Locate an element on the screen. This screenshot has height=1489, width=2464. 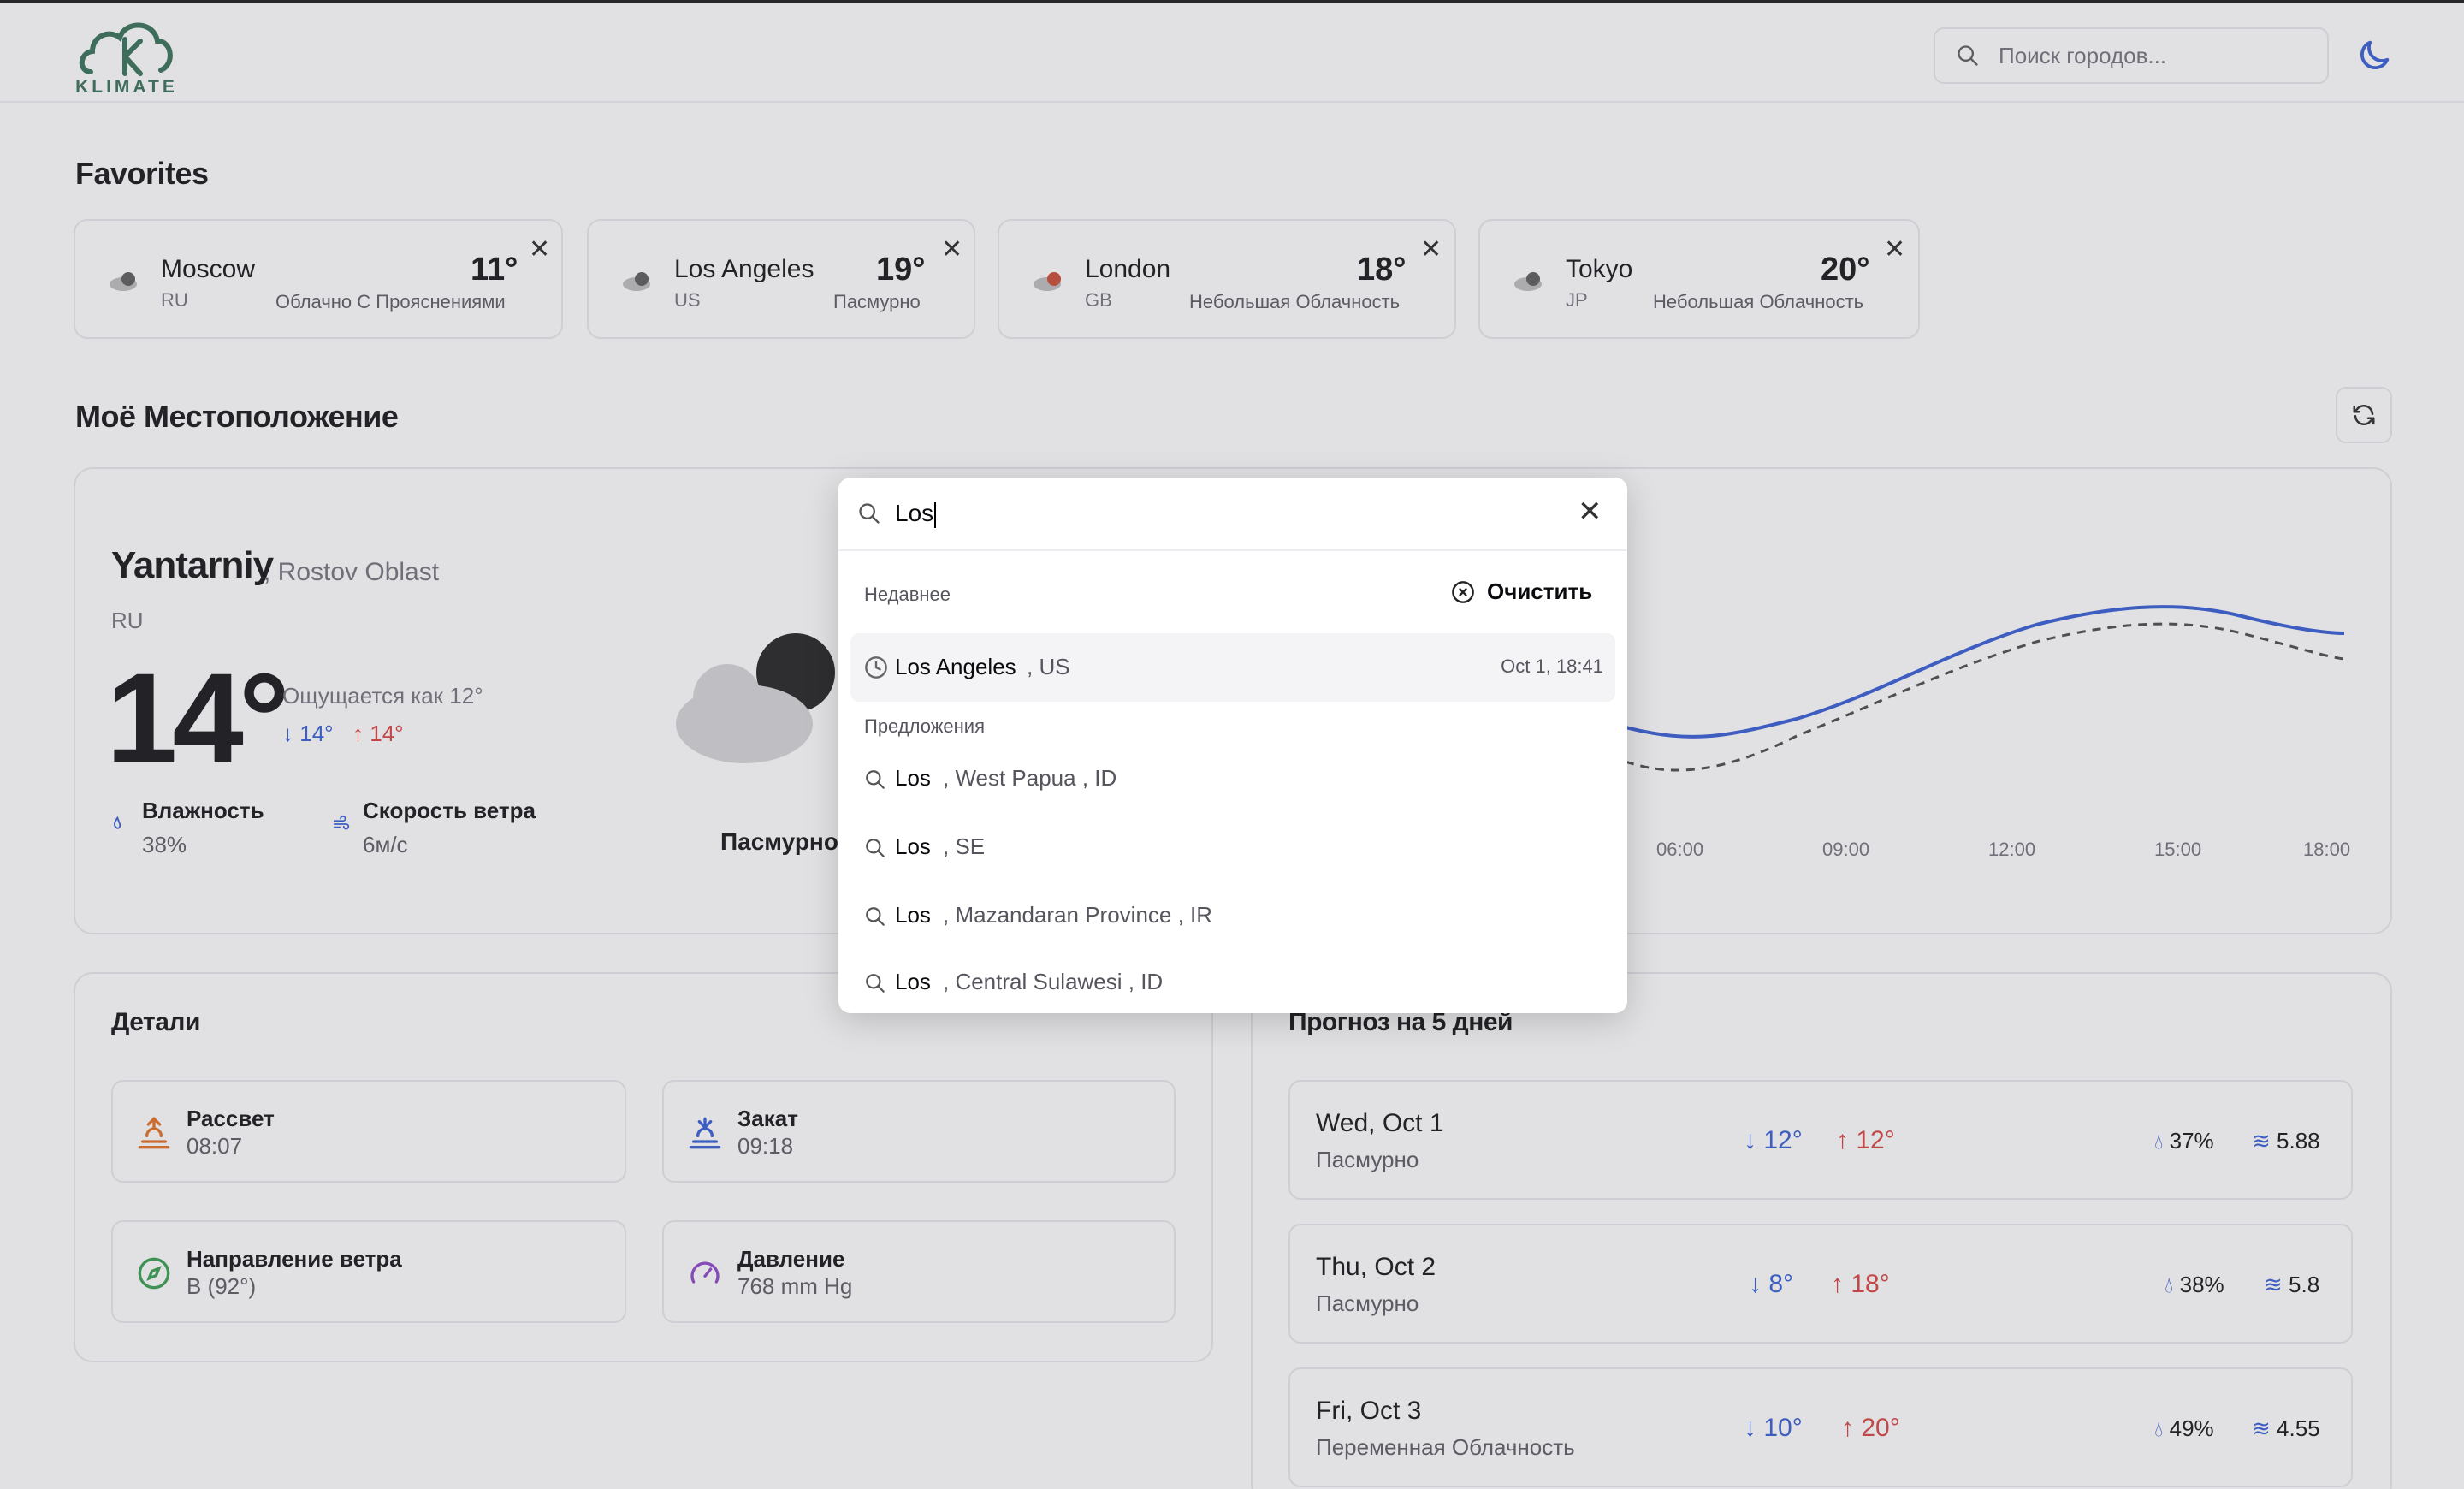
suggestion-item: Los , West Papua , ID is located at coordinates (1232, 779).